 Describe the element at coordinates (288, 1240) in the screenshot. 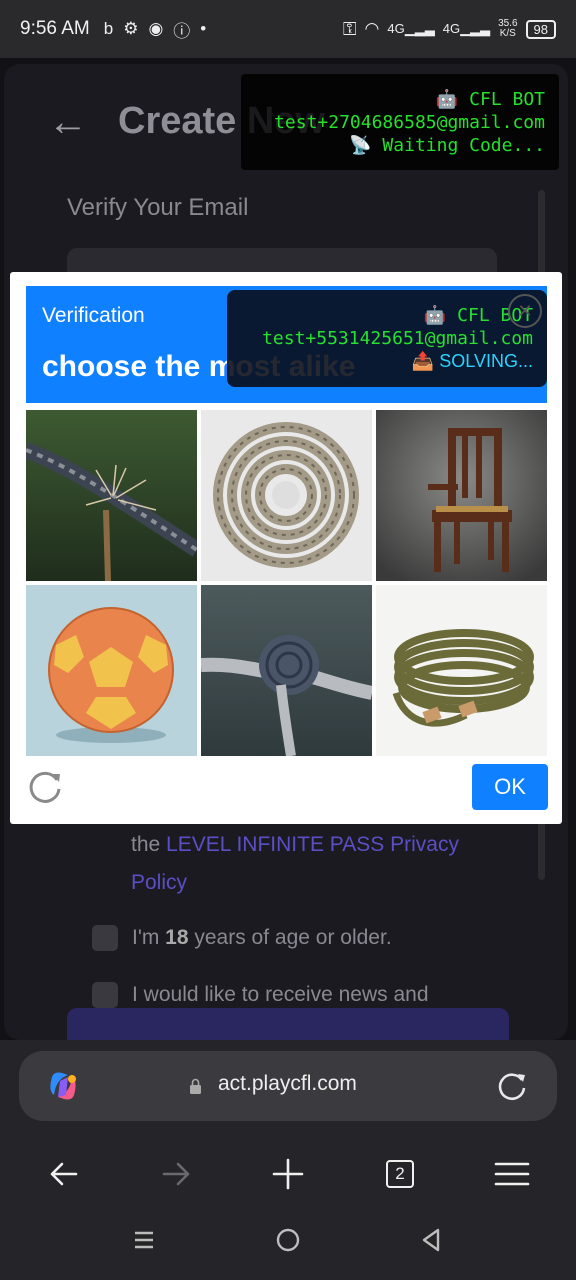

I see `home-icon` at that location.